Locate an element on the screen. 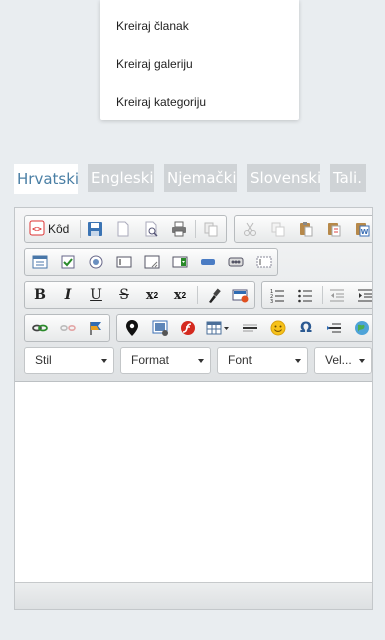  preview-icon is located at coordinates (151, 229).